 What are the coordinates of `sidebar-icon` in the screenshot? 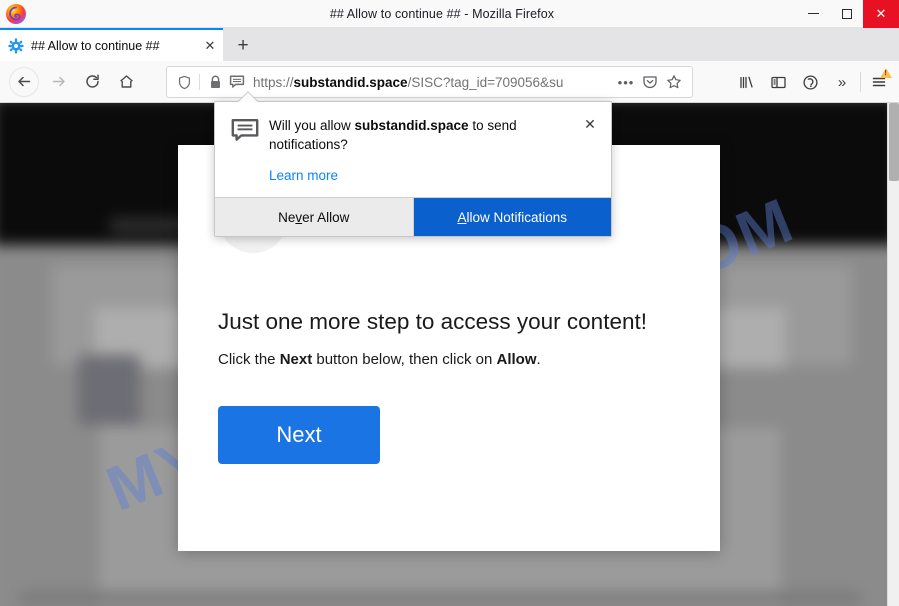 It's located at (778, 82).